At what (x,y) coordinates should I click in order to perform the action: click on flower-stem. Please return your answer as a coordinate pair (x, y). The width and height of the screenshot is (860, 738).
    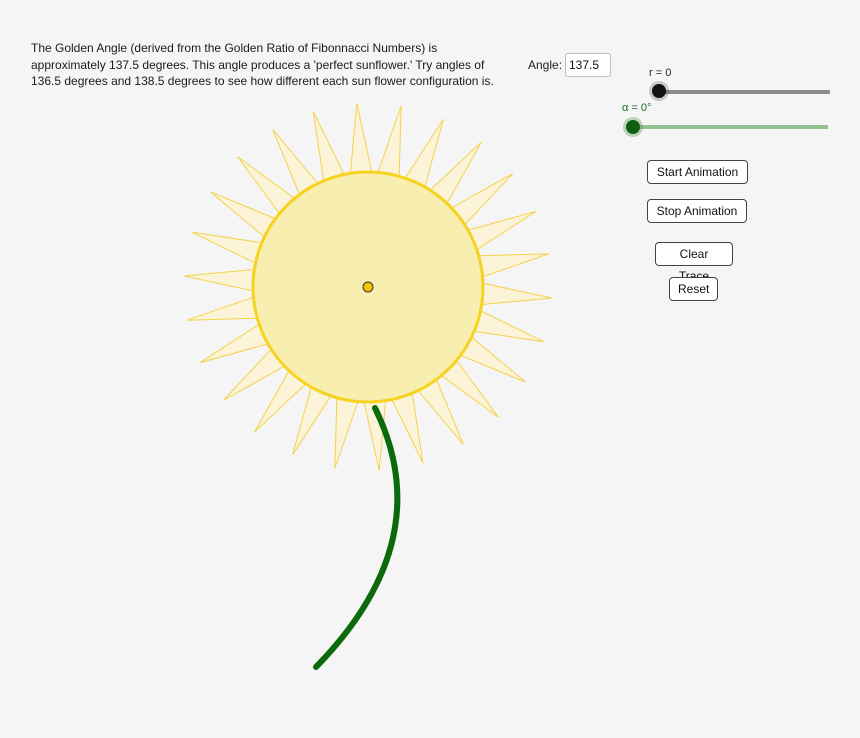
    Looking at the image, I should click on (357, 537).